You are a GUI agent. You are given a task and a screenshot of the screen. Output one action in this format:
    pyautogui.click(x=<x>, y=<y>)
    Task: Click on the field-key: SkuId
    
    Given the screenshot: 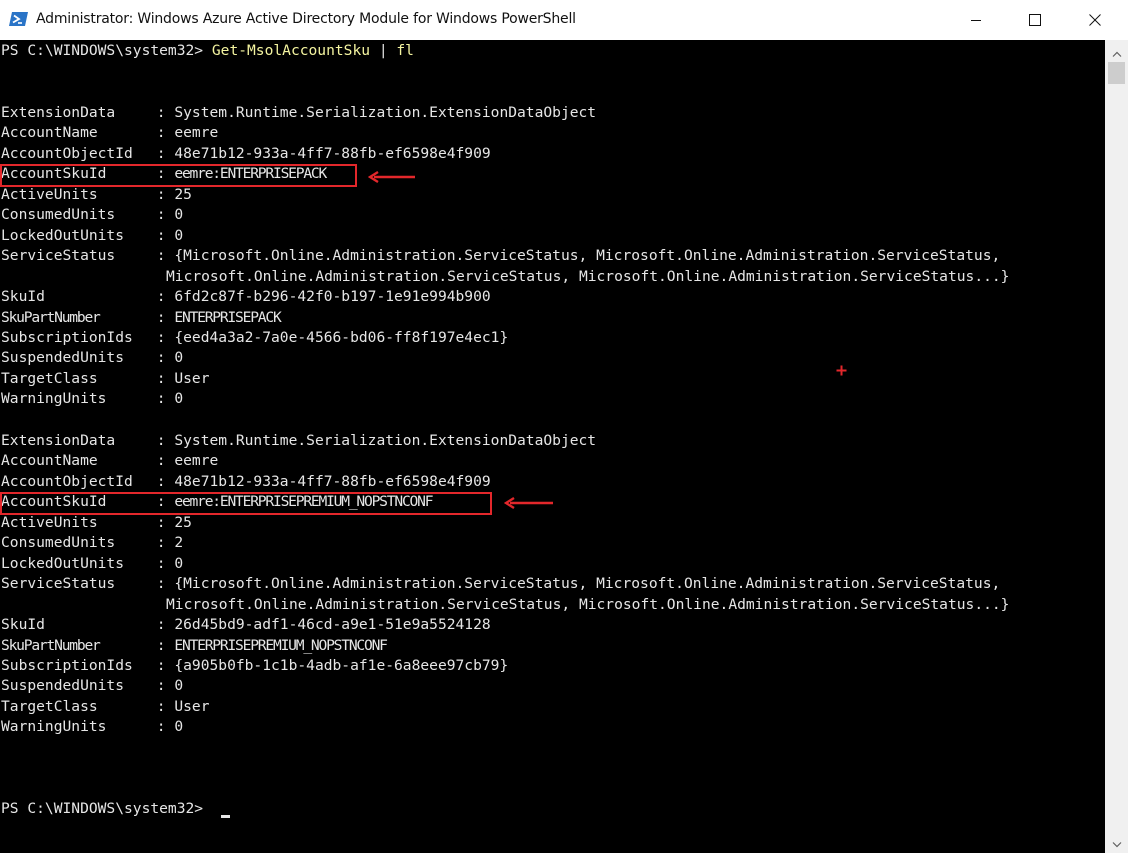 What is the action you would take?
    pyautogui.click(x=23, y=297)
    